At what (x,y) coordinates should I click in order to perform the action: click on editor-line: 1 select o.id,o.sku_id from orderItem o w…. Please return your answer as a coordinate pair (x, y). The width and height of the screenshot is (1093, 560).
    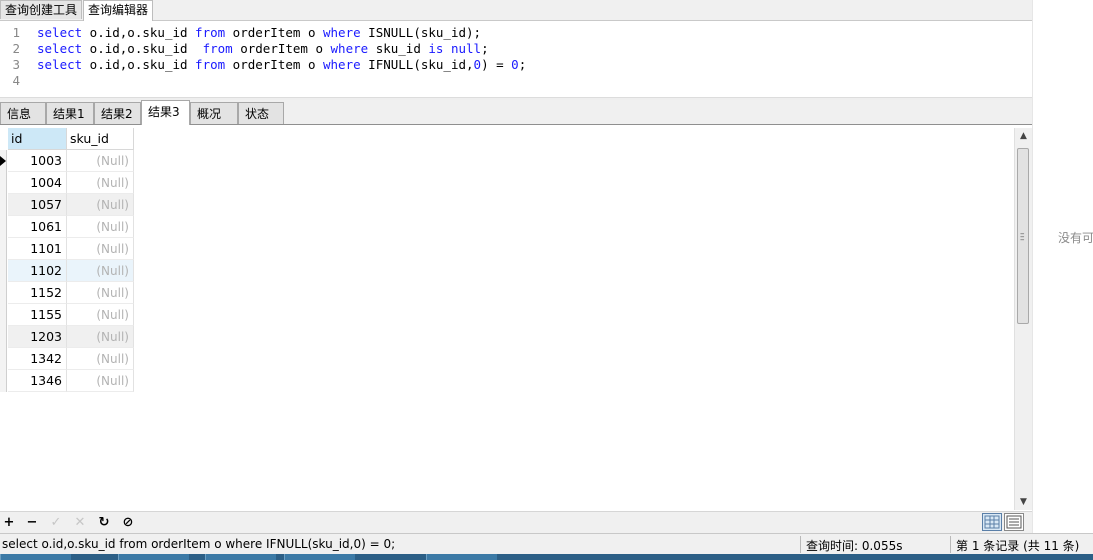
    Looking at the image, I should click on (240, 33).